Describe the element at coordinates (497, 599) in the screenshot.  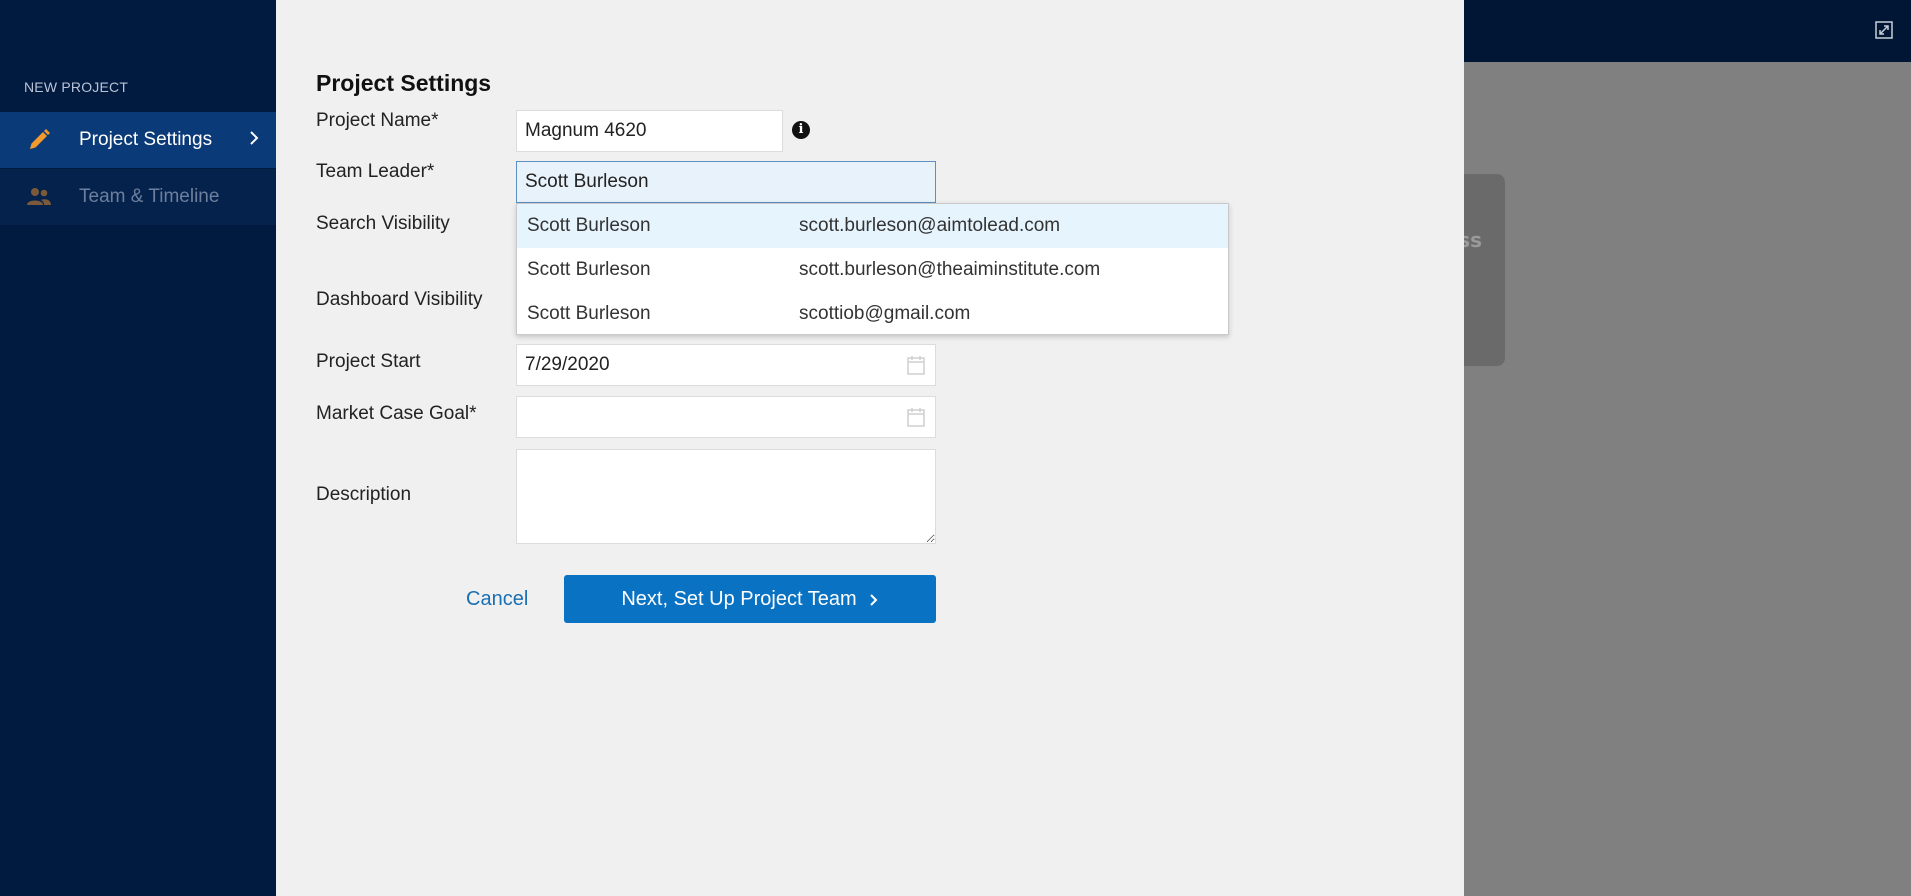
I see `cancel-button: Cancel` at that location.